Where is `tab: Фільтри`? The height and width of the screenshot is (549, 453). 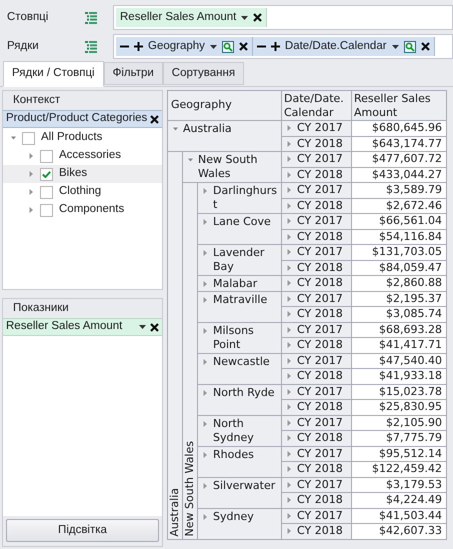
tab: Фільтри is located at coordinates (133, 73).